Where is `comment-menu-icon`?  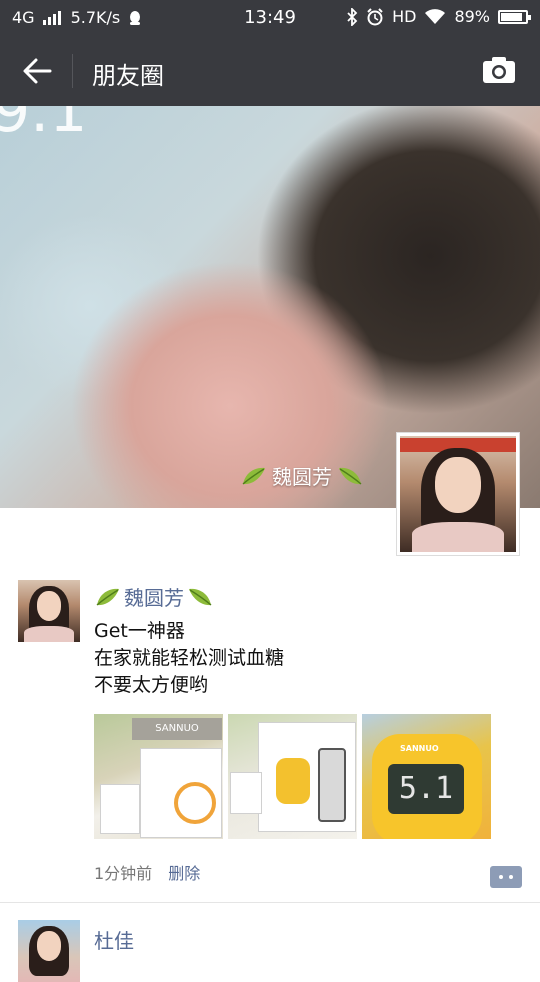
comment-menu-icon is located at coordinates (506, 877).